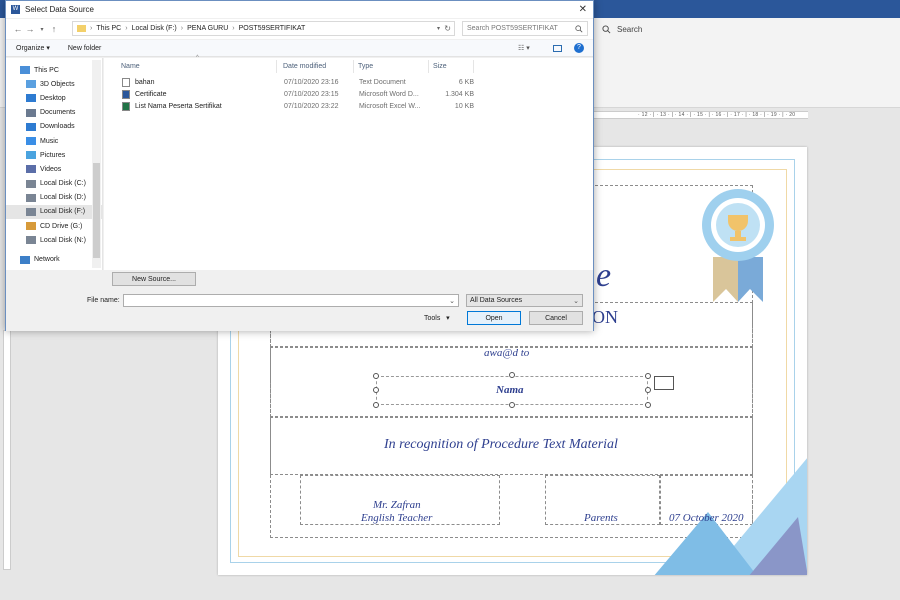  I want to click on file-row: bahan 07/10/2020 23:16 Text Document 6 KB, so click(294, 82).